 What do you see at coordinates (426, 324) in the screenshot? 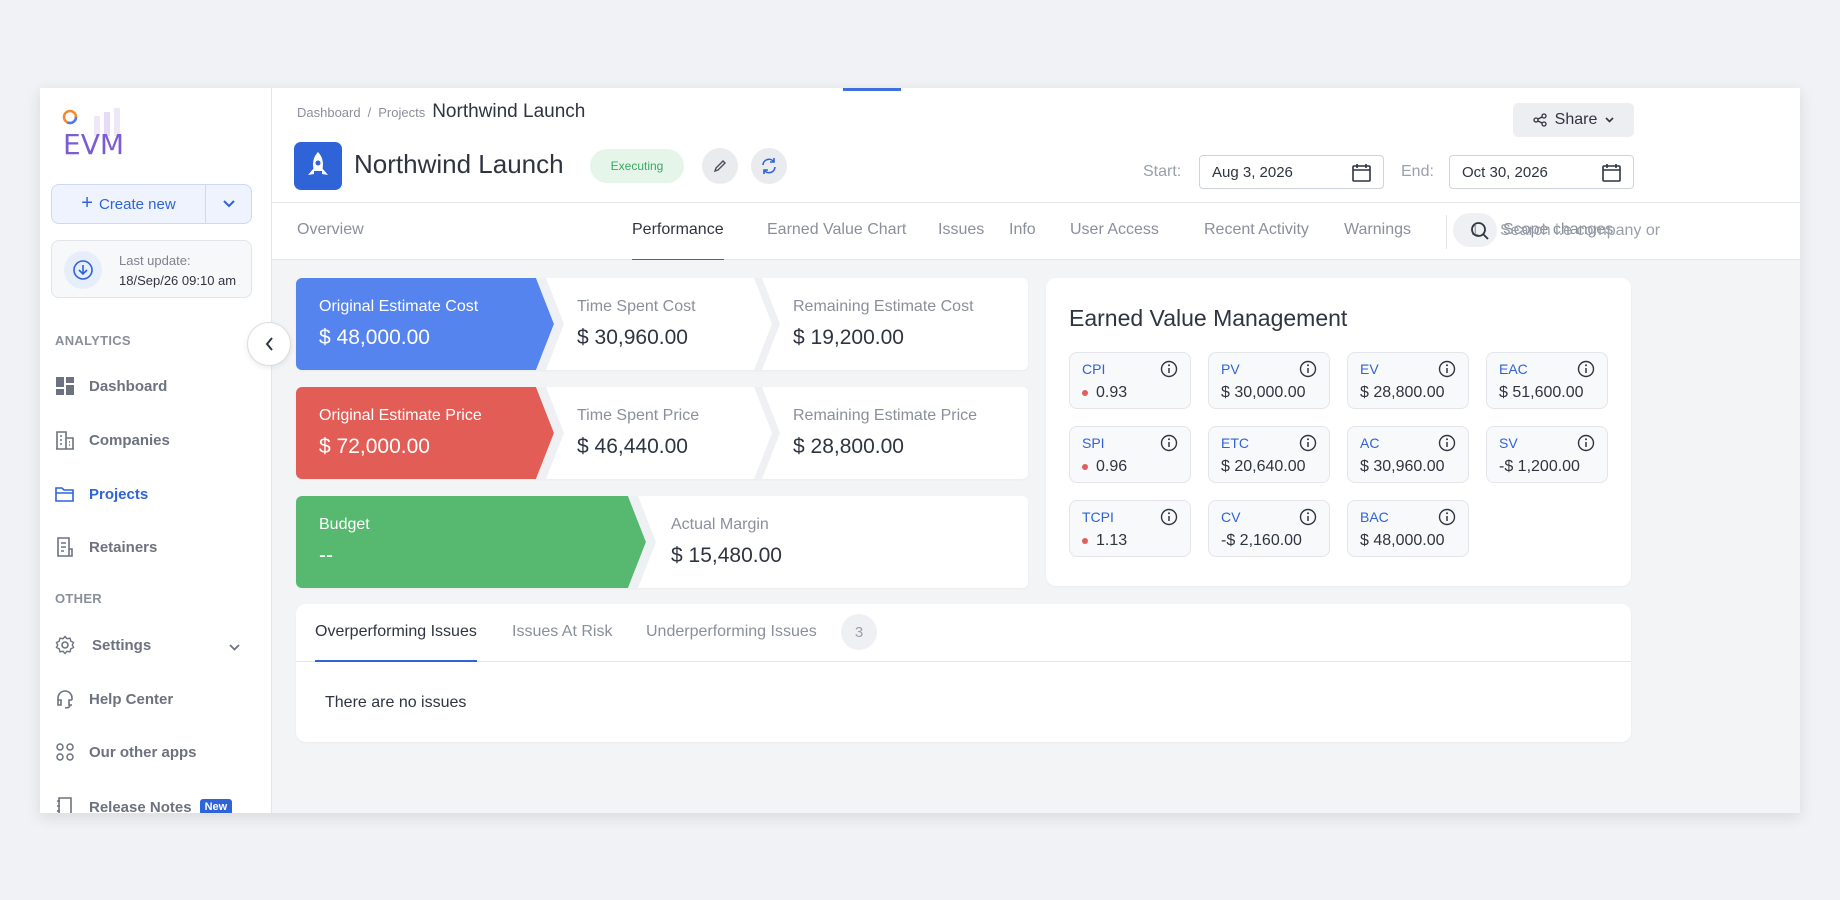
I see `original-estimate-cost: Original Estimate Cost $ 48,000.00` at bounding box center [426, 324].